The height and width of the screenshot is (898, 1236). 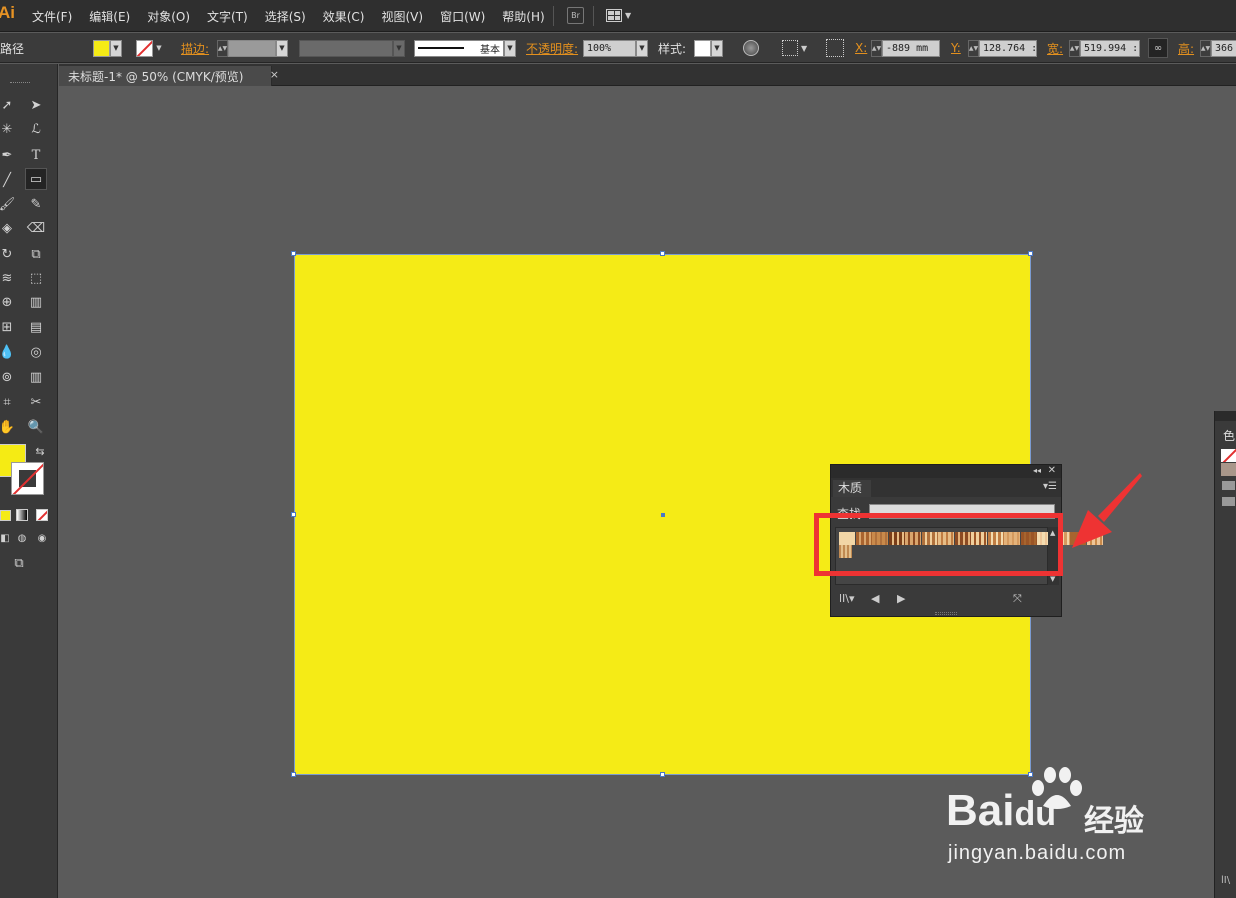 What do you see at coordinates (9, 427) in the screenshot?
I see `hand-tool-icon: ✋` at bounding box center [9, 427].